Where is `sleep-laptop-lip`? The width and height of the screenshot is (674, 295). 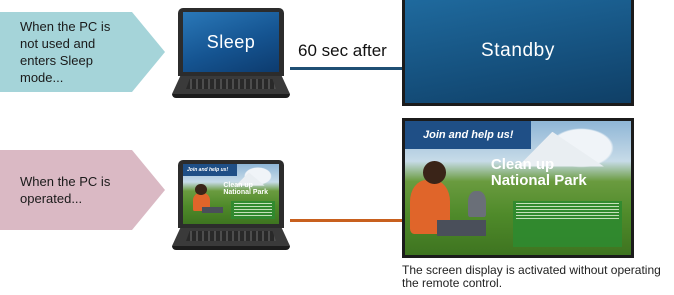 sleep-laptop-lip is located at coordinates (231, 96).